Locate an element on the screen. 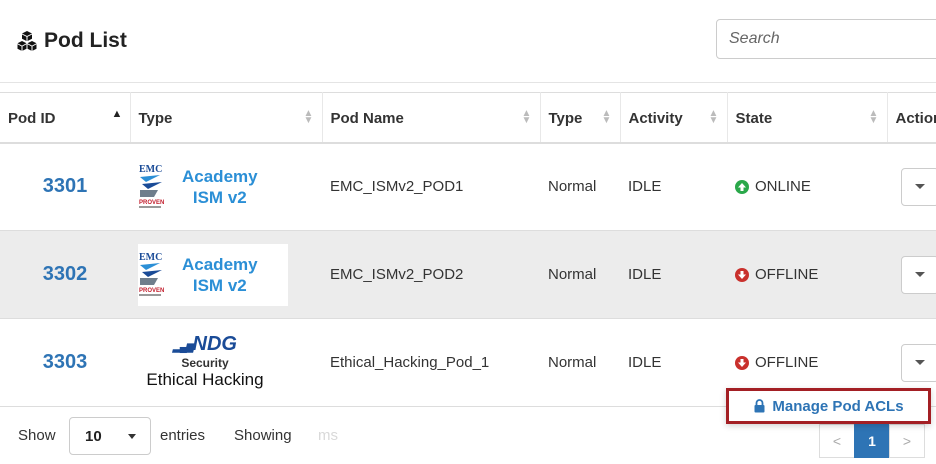 The image size is (936, 464). ndg-security-logo: ▂▄▆NDG Security Ethical Hacking is located at coordinates (205, 361).